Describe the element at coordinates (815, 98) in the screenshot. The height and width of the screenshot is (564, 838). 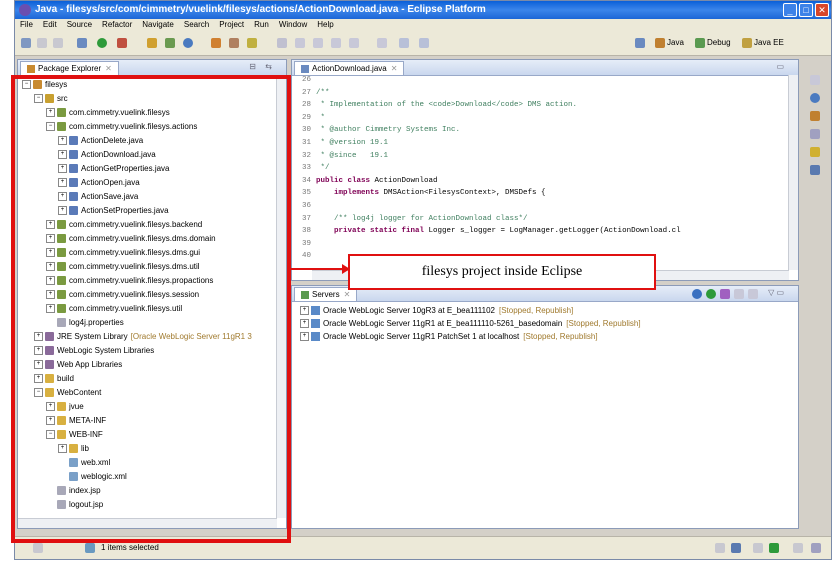
I see `hierarchy-icon` at that location.